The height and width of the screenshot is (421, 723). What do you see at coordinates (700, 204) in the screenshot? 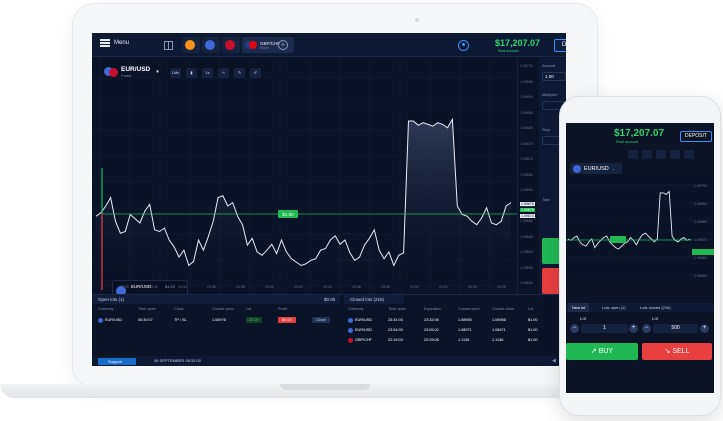
I see `phone-y-tick: 1.09690` at bounding box center [700, 204].